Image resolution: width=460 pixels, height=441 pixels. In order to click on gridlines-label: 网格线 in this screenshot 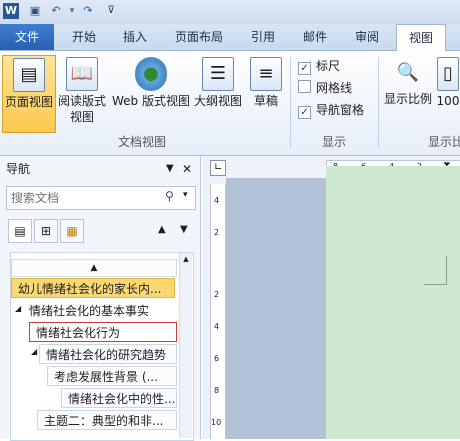, I will do `click(334, 88)`.